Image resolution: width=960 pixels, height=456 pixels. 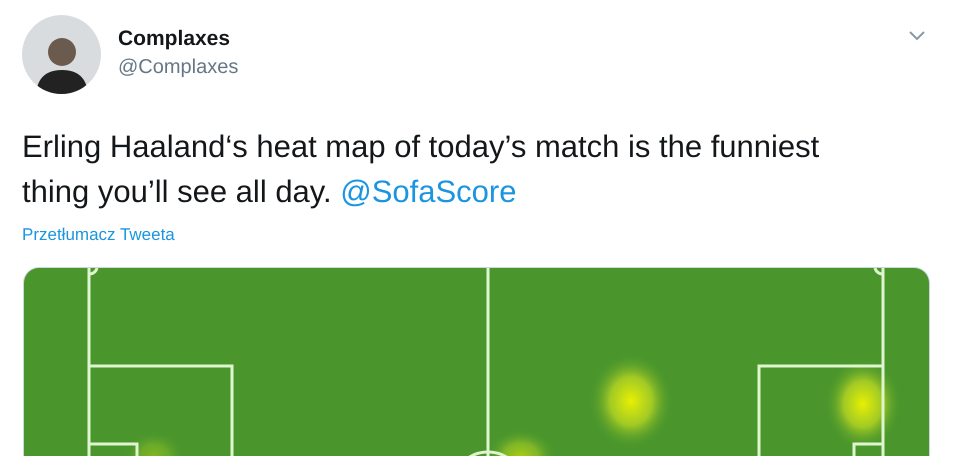 I want to click on mention-link: @SofaScore, so click(x=428, y=191).